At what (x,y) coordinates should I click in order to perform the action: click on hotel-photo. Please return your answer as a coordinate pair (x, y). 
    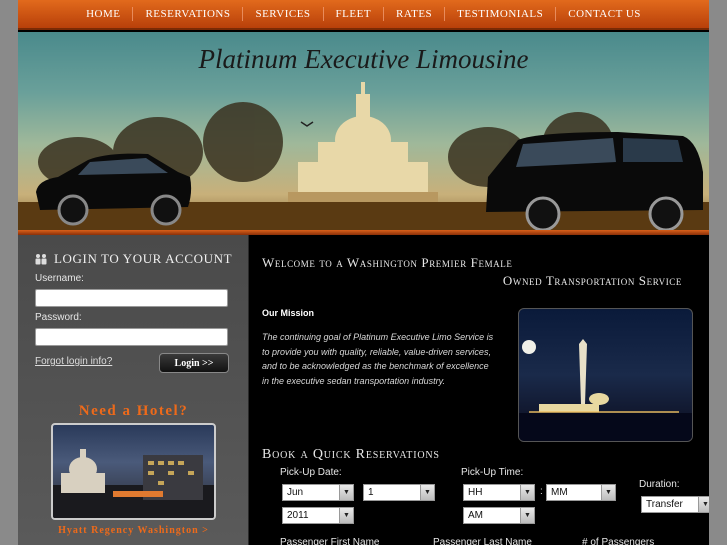
    Looking at the image, I should click on (133, 483).